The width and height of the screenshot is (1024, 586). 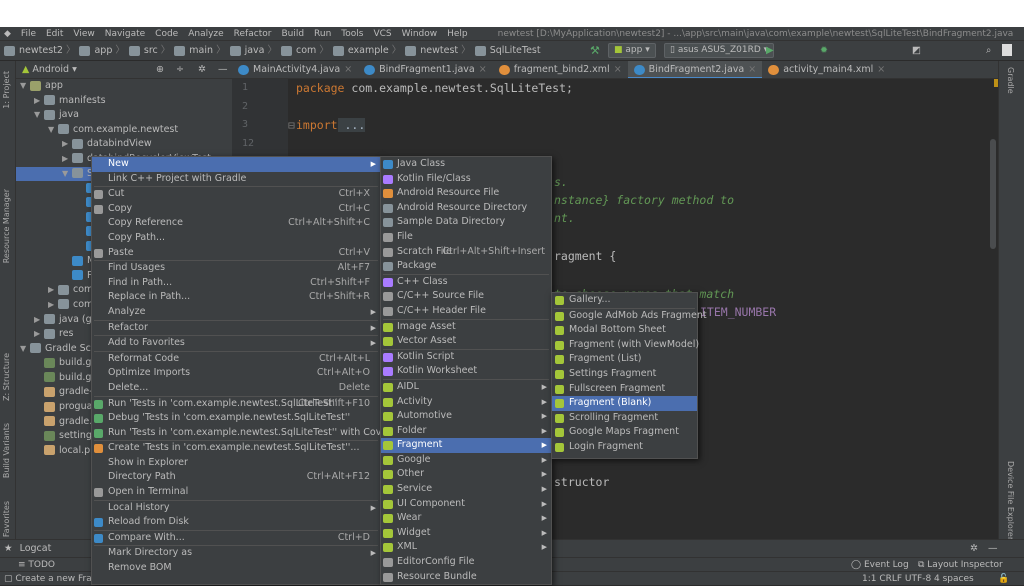 What do you see at coordinates (6, 90) in the screenshot?
I see `project-tool-tab: 1: Project` at bounding box center [6, 90].